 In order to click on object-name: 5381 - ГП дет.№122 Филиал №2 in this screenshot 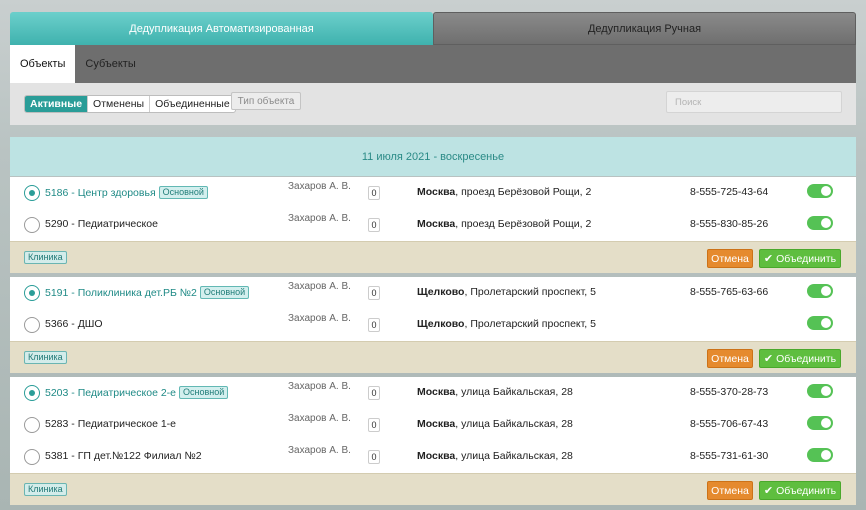, I will do `click(123, 456)`.